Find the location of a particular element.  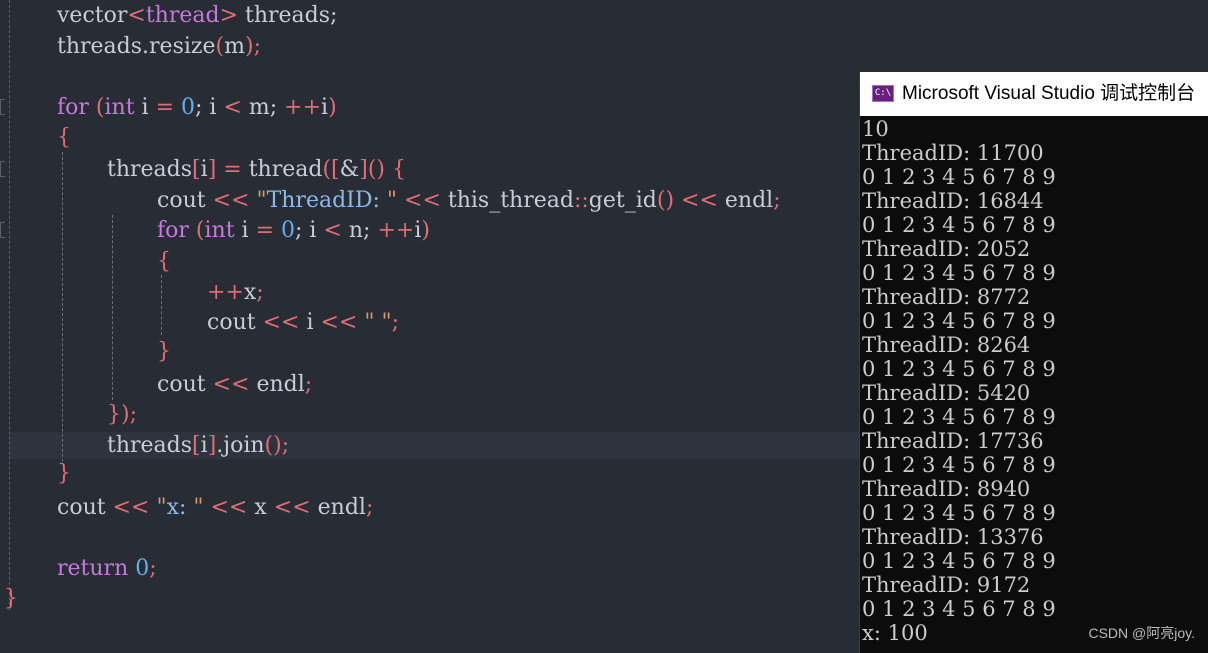

code-token: x is located at coordinates (260, 507).